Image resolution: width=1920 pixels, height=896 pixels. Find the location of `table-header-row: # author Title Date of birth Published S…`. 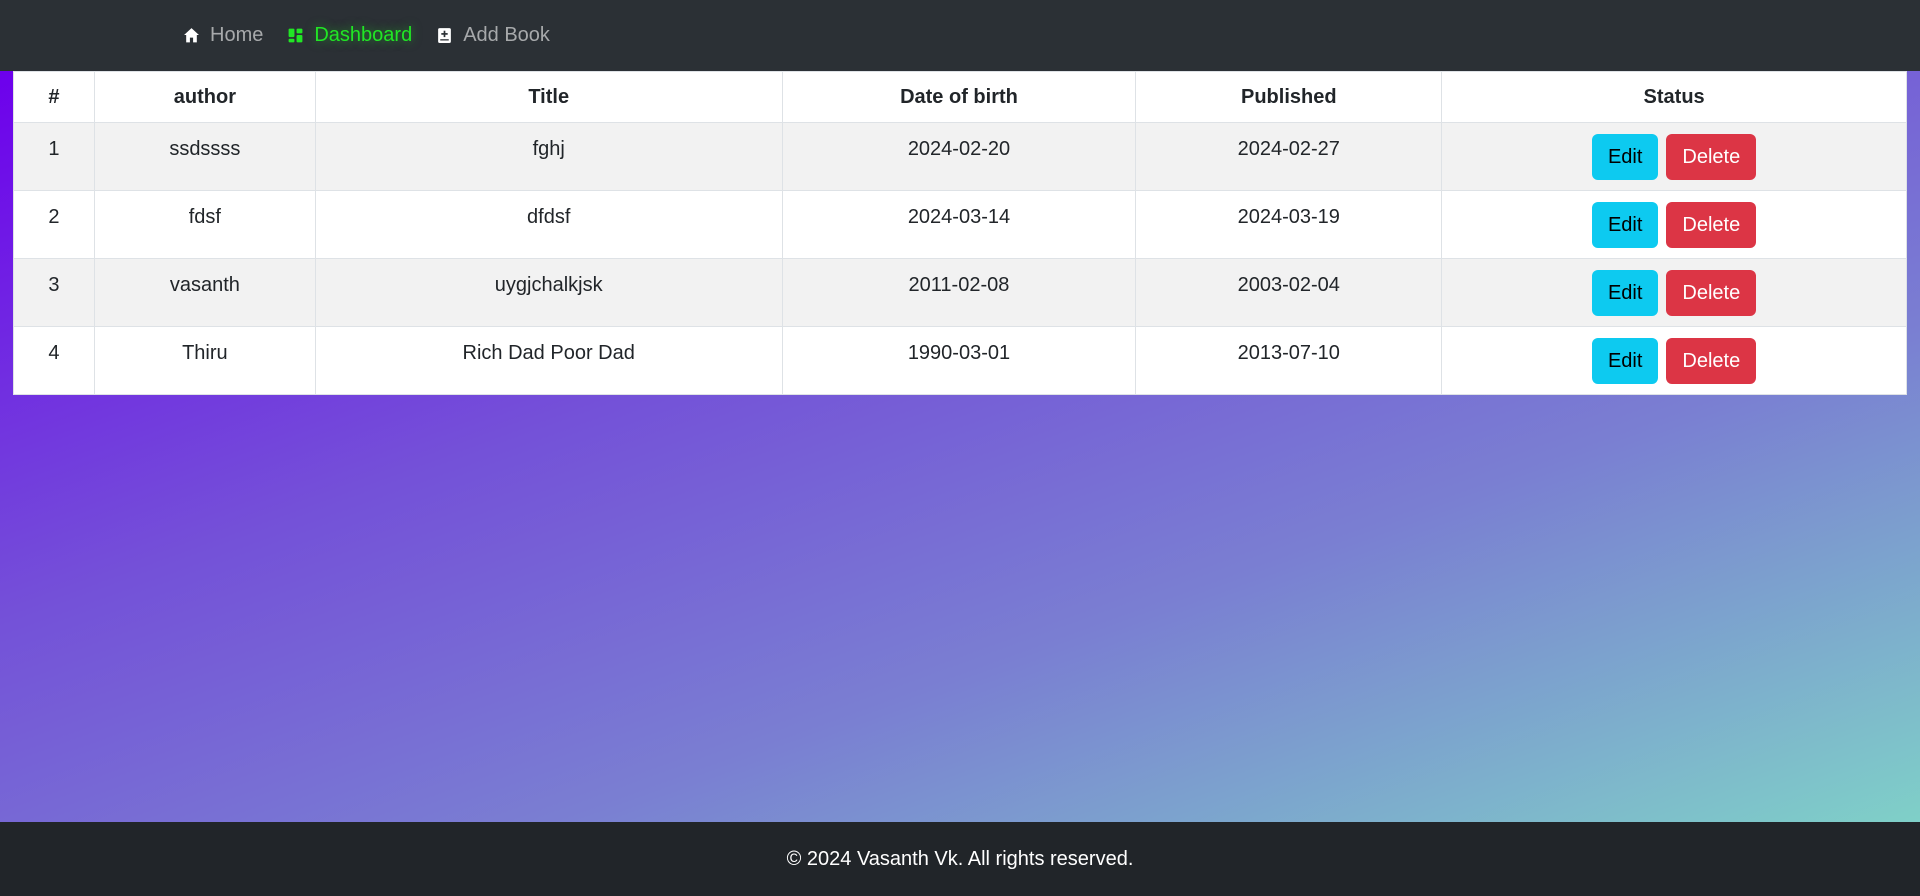

table-header-row: # author Title Date of birth Published S… is located at coordinates (960, 97).